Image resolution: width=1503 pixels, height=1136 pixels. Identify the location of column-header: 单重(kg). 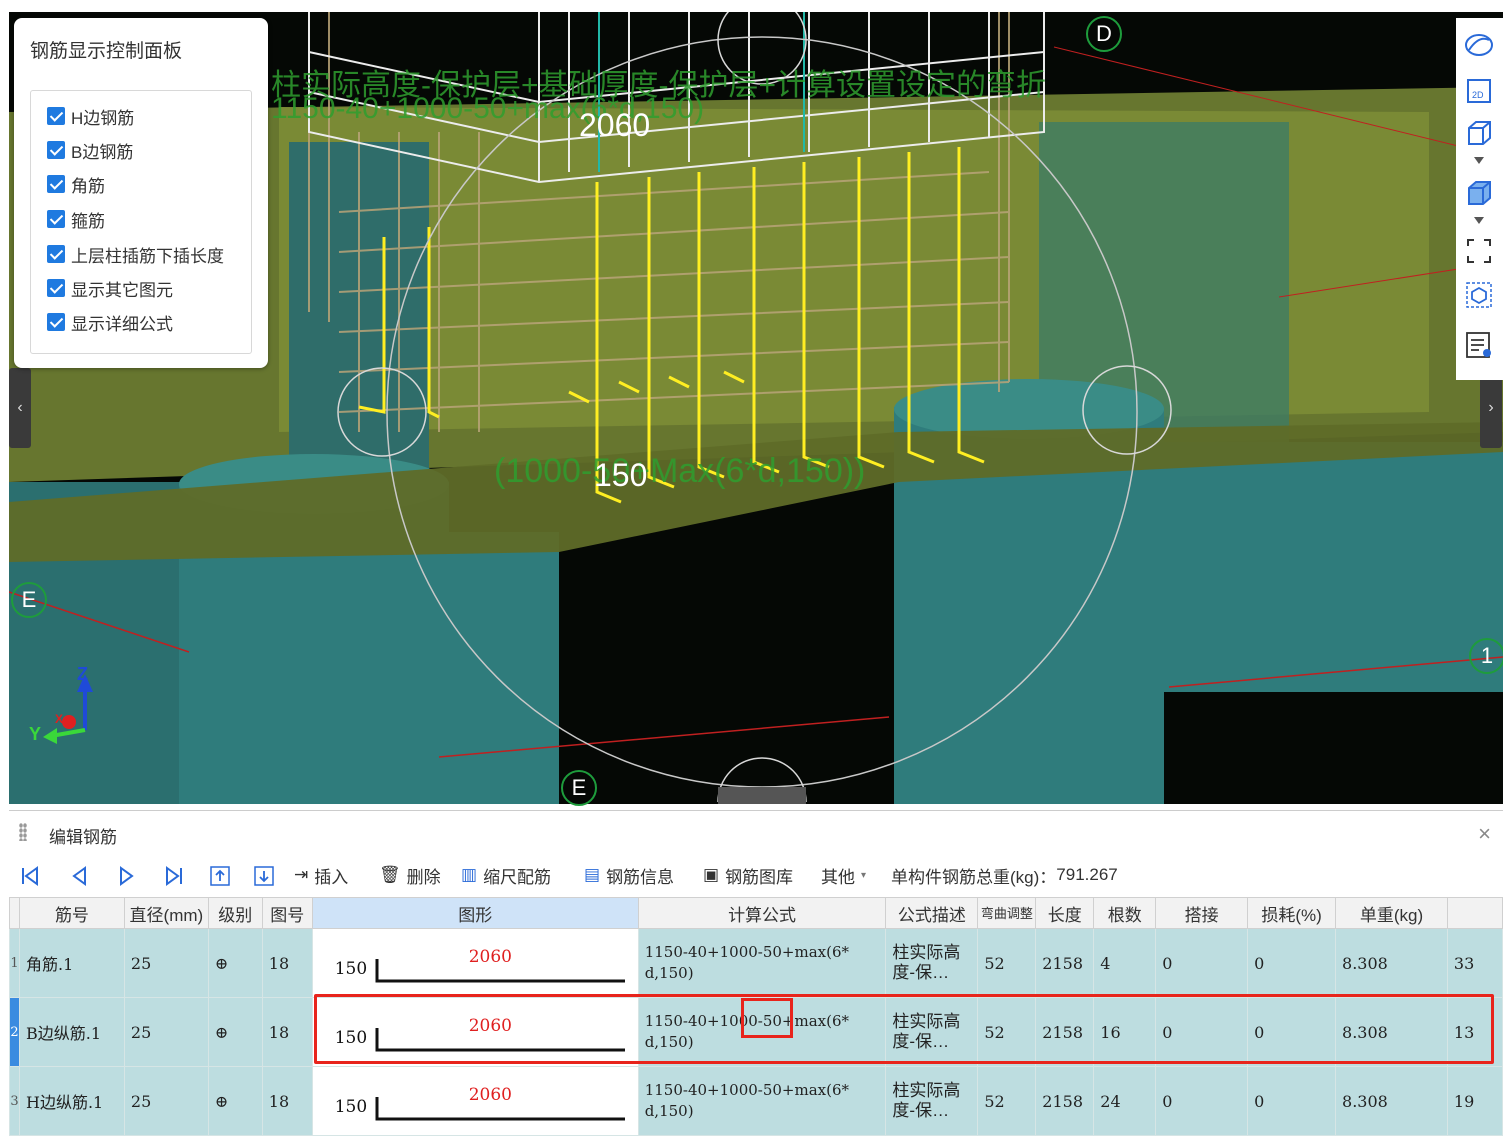
(1391, 913).